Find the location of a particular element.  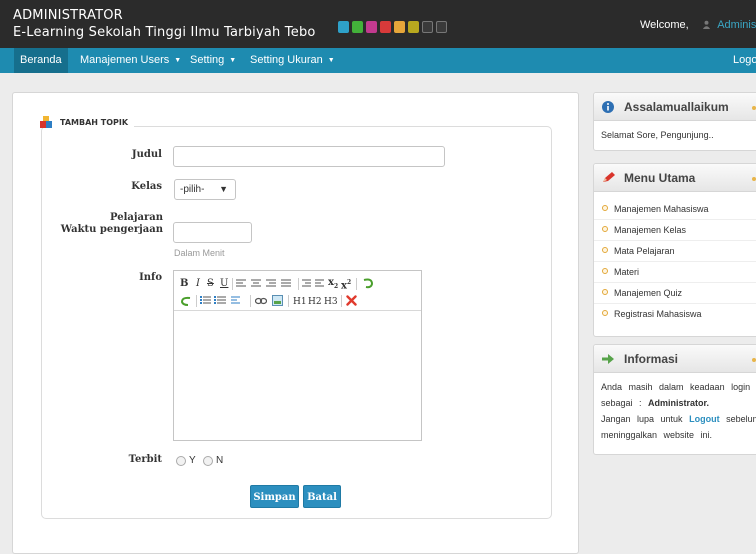

menu-item-label: Manajemen Quiz is located at coordinates (648, 293).